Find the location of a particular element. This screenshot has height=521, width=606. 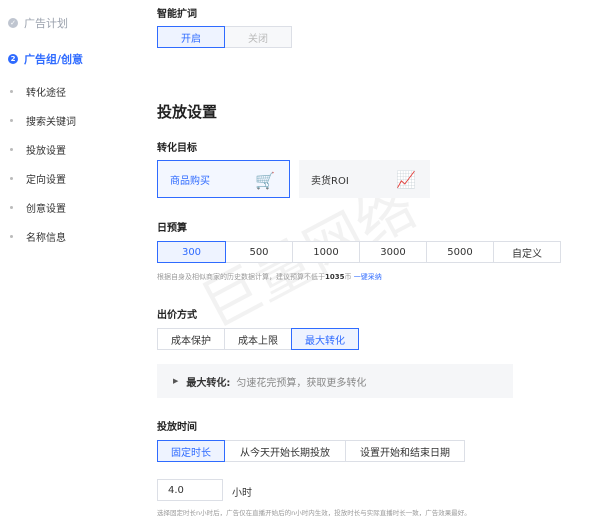

smart-expand-off-button: 关闭 is located at coordinates (258, 37).